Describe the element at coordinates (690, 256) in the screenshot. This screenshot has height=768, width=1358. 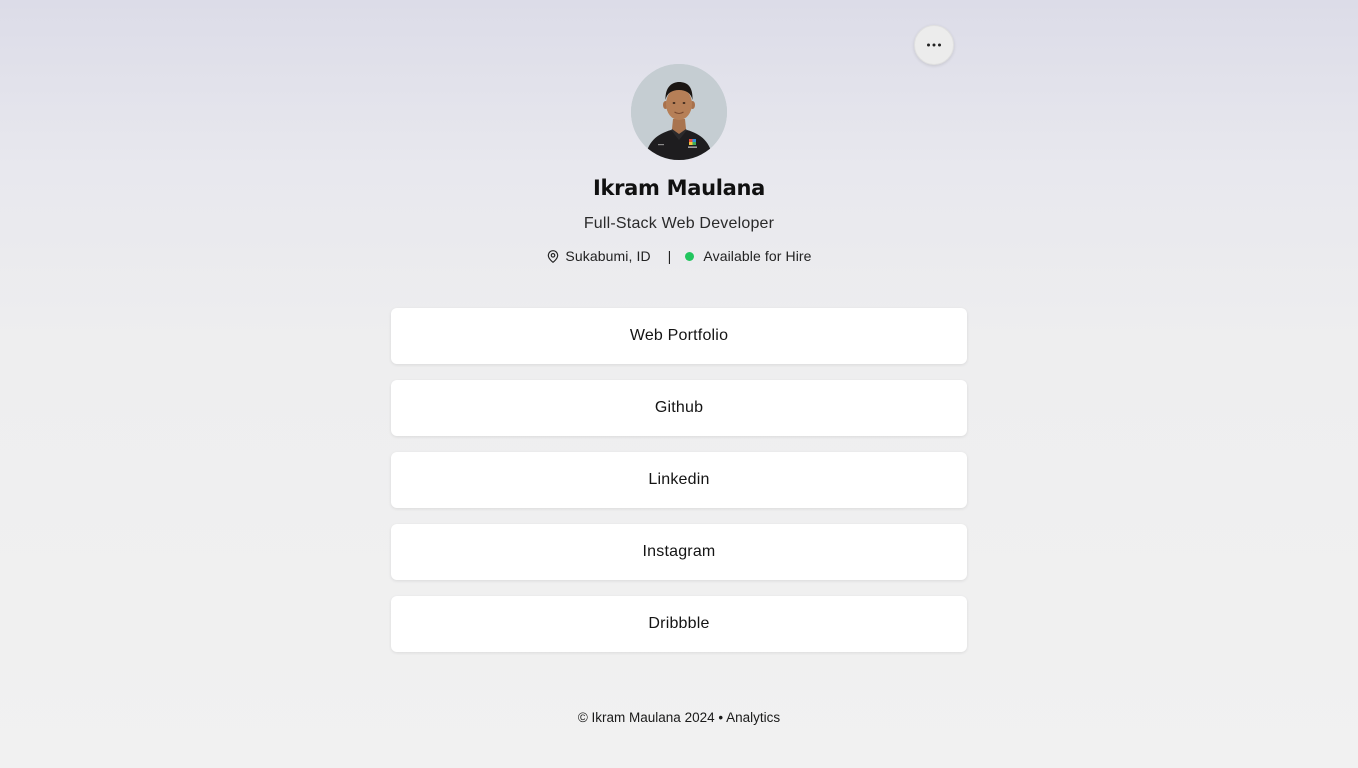
I see `status-dot-icon` at that location.